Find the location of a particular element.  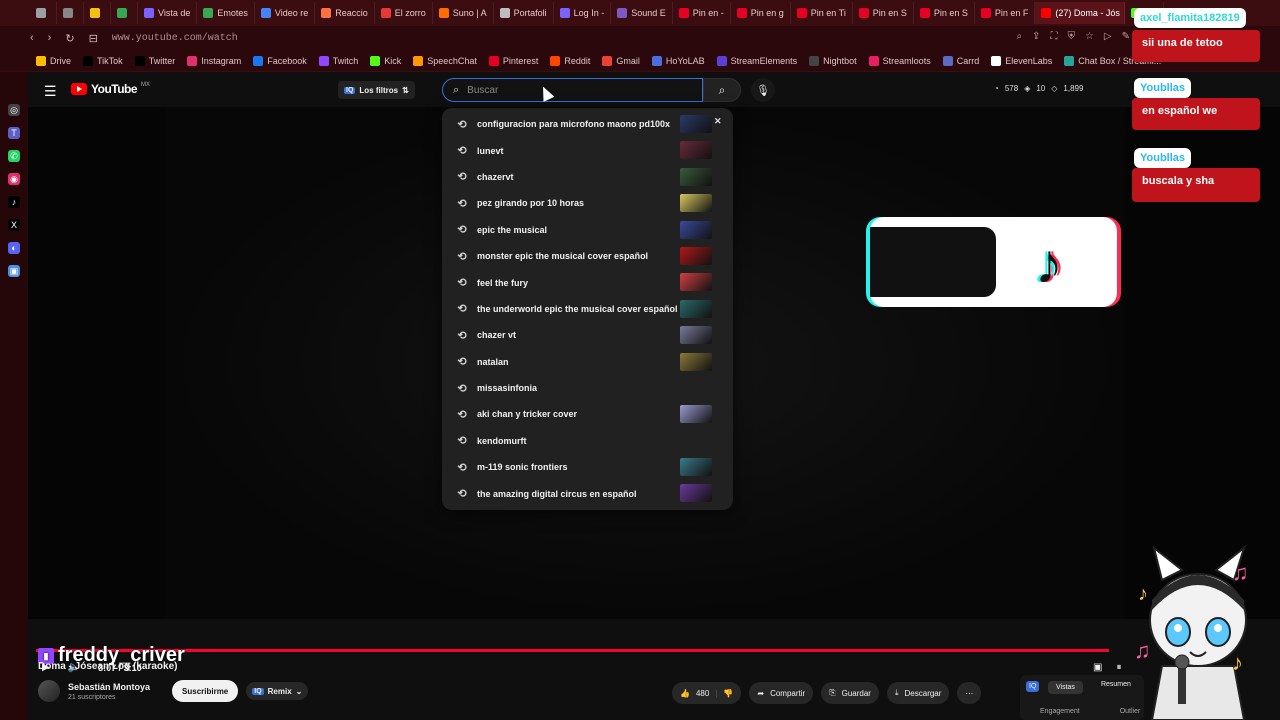

shield-icon: ⛨ is located at coordinates (1071, 36).